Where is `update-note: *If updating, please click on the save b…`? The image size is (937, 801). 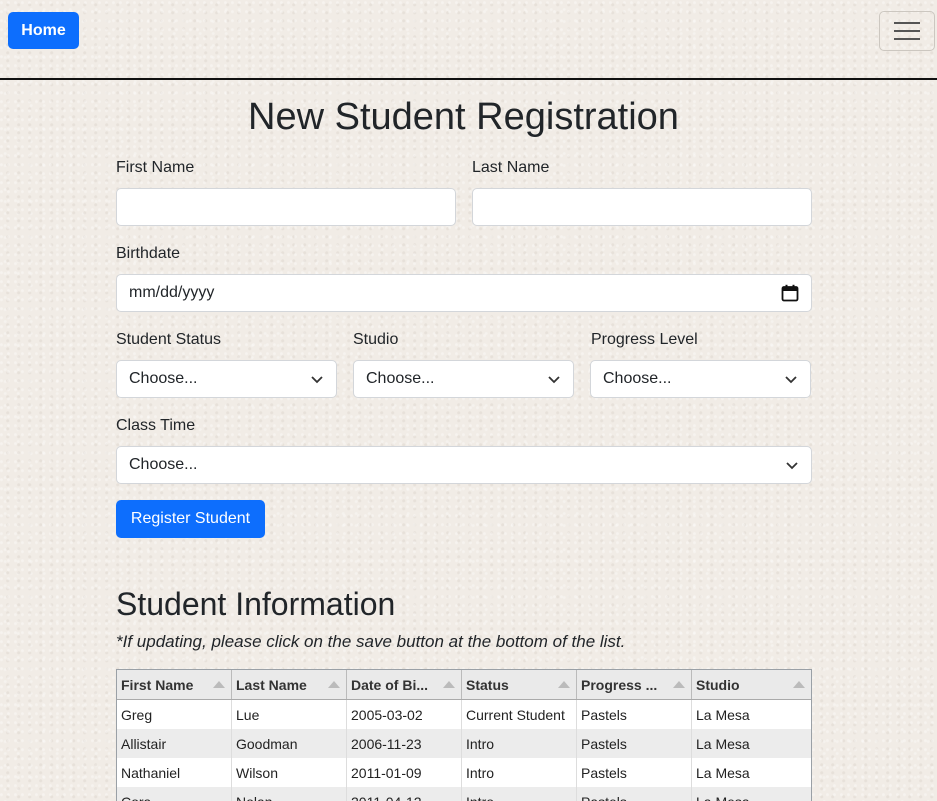
update-note: *If updating, please click on the save b… is located at coordinates (371, 641).